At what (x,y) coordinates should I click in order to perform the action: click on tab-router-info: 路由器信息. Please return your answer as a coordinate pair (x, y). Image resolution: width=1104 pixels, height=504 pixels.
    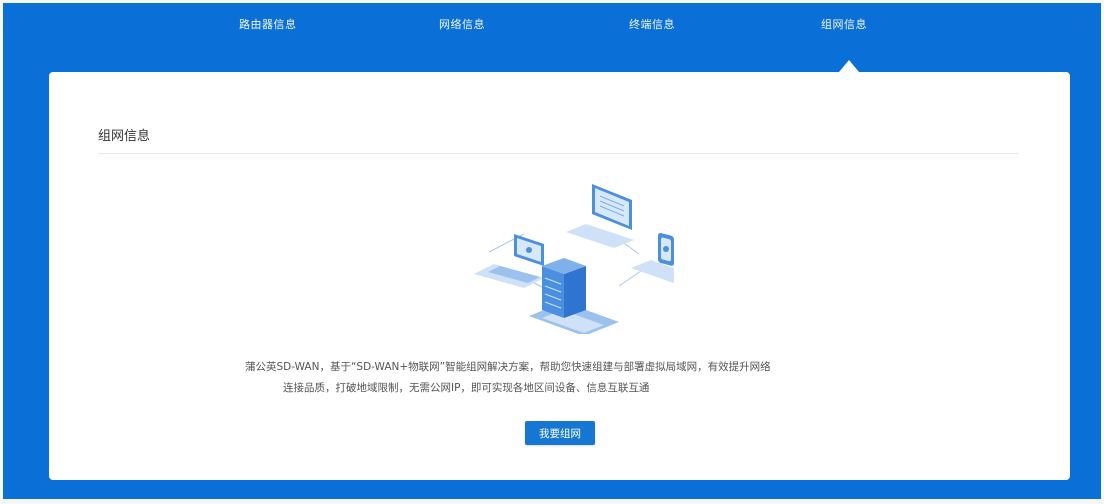
    Looking at the image, I should click on (268, 24).